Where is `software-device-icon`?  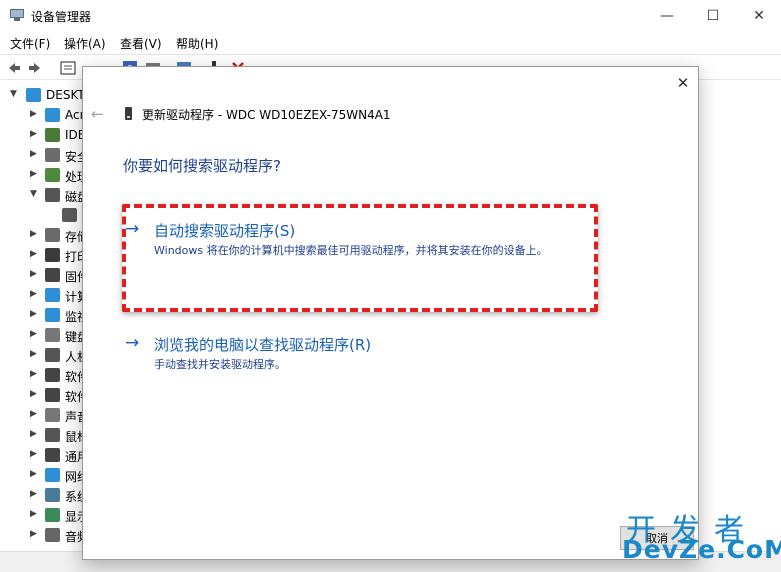
software-device-icon is located at coordinates (52, 395).